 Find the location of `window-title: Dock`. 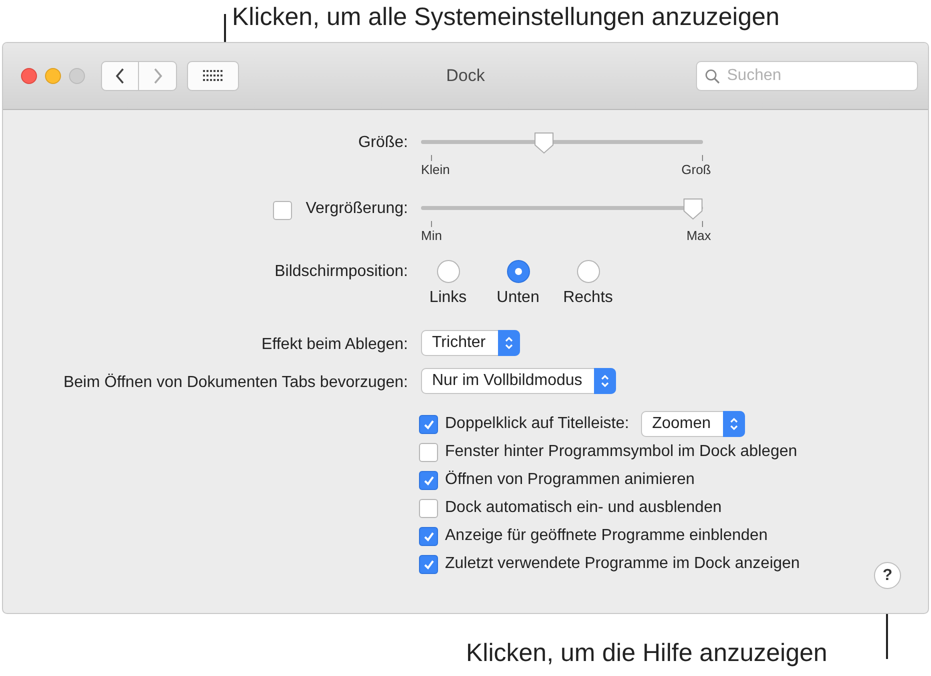

window-title: Dock is located at coordinates (465, 76).